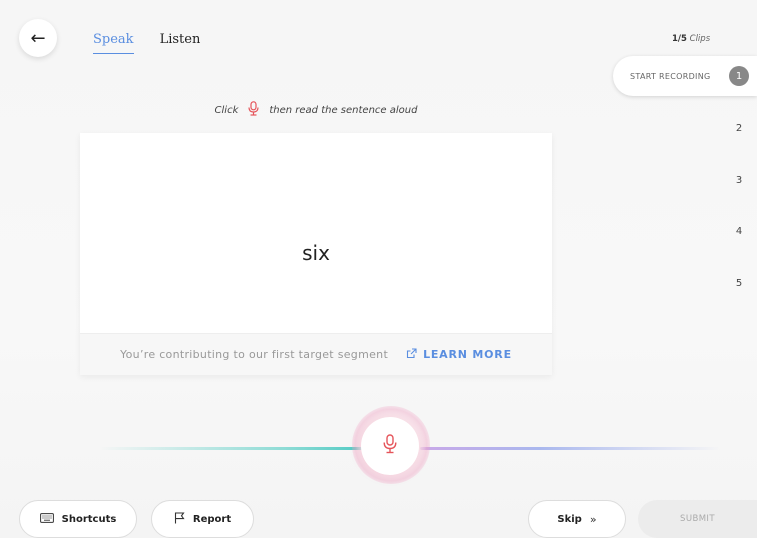 This screenshot has height=538, width=757. What do you see at coordinates (231, 448) in the screenshot?
I see `waveform-left` at bounding box center [231, 448].